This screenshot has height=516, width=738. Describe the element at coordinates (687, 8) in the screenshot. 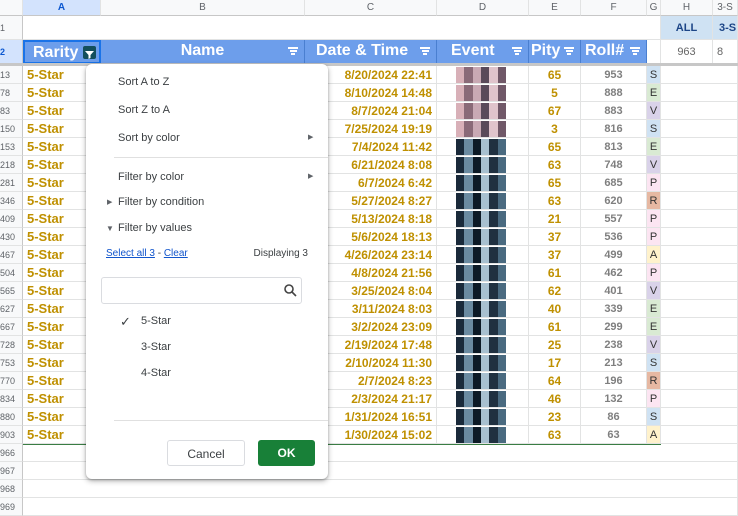

I see `column-header-h: H` at that location.